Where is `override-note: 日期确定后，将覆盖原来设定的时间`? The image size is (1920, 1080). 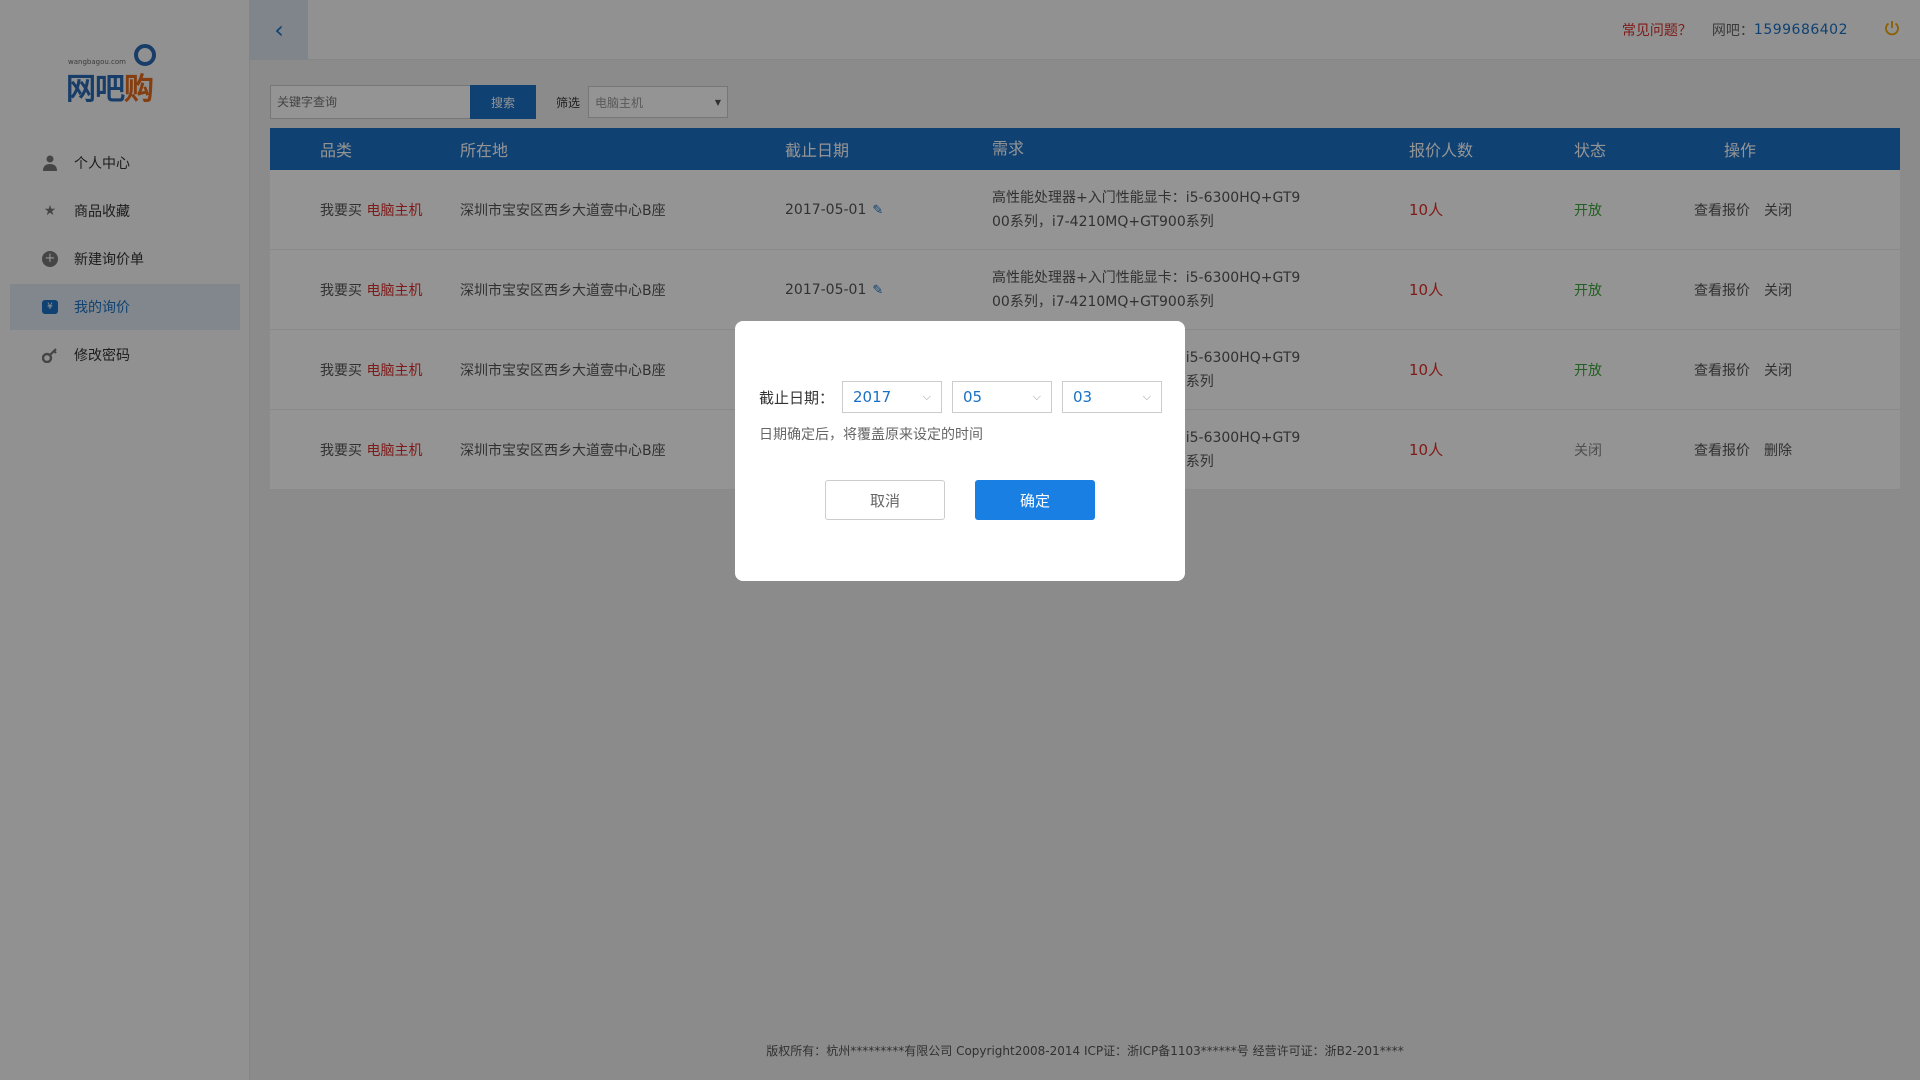
override-note: 日期确定后，将覆盖原来设定的时间 is located at coordinates (871, 435).